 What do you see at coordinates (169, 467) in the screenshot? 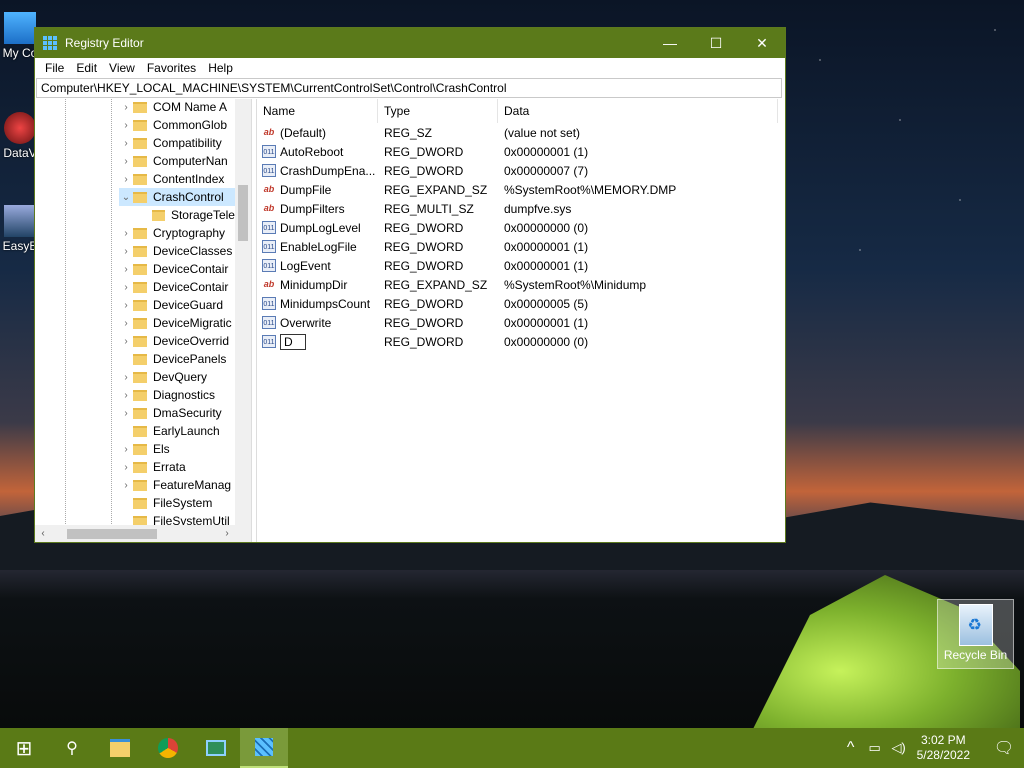
I see `tree-item-label: Errata` at bounding box center [169, 467].